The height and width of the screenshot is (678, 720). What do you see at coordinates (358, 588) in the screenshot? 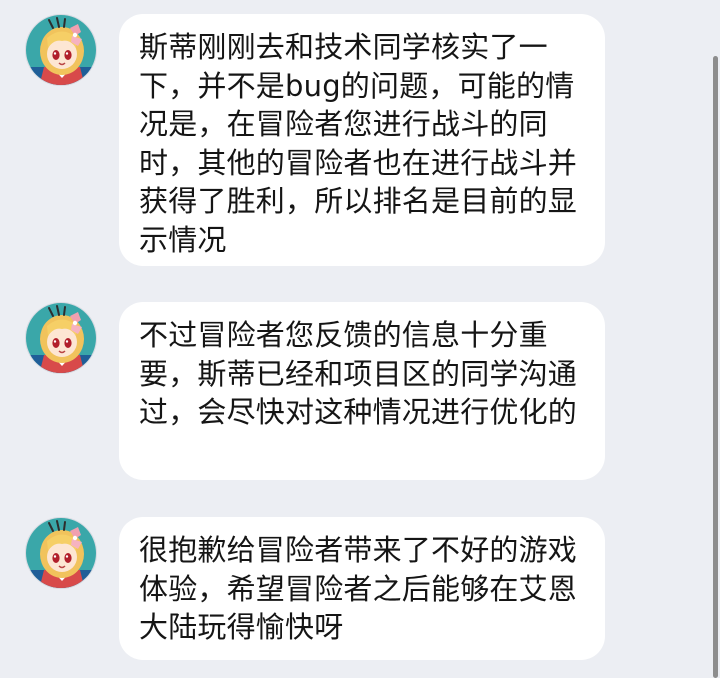
I see `message-text: 很抱歉给冒险者带来了不好的游戏体验，希望冒险者之后能够在艾恩大陆玩得愉快呀` at bounding box center [358, 588].